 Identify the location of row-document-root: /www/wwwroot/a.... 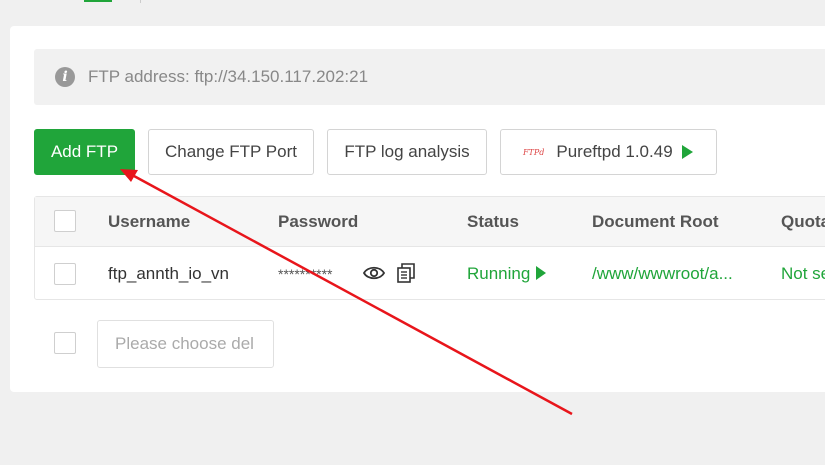
(662, 274).